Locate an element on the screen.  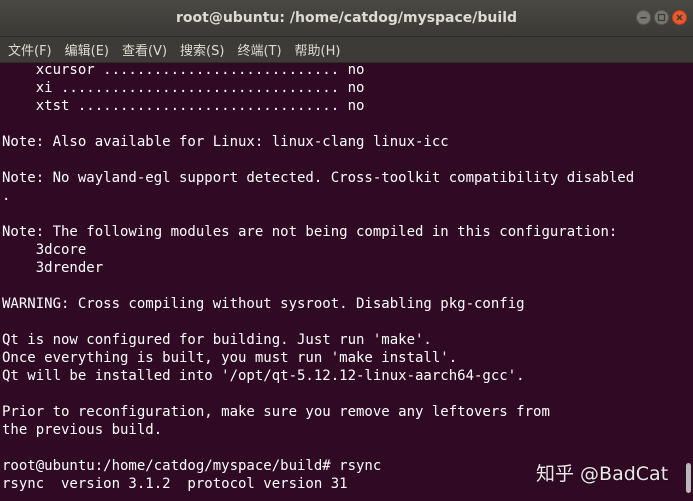
terminal-line: xcursor ............................ no is located at coordinates (183, 70).